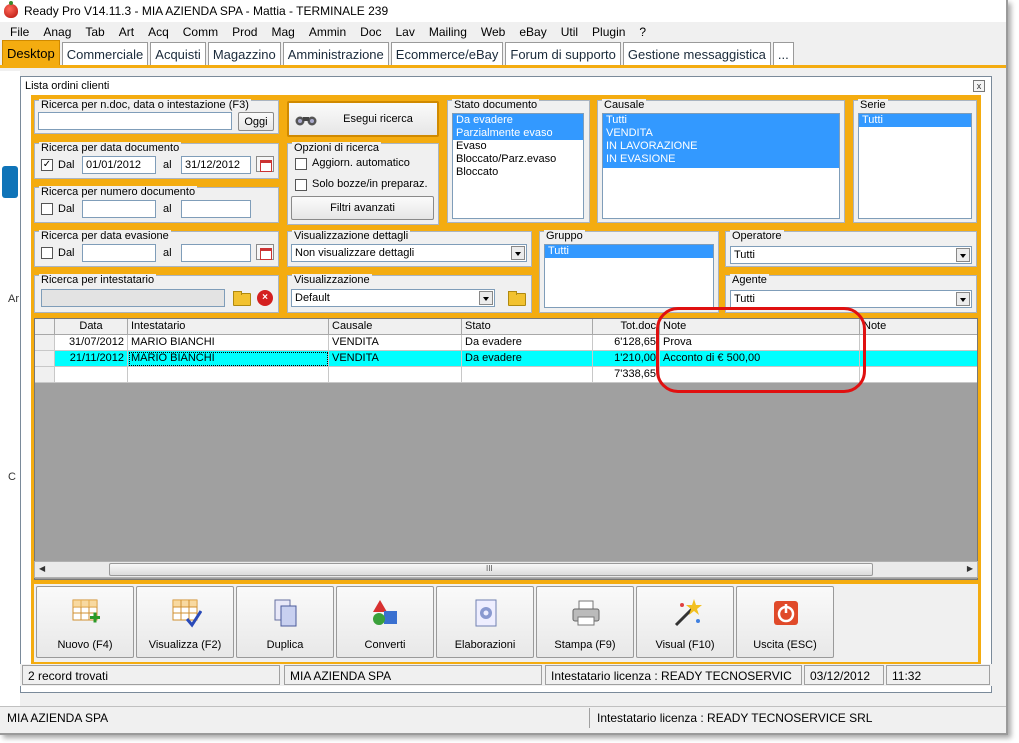  I want to click on menu-plugin: Plugin, so click(608, 32).